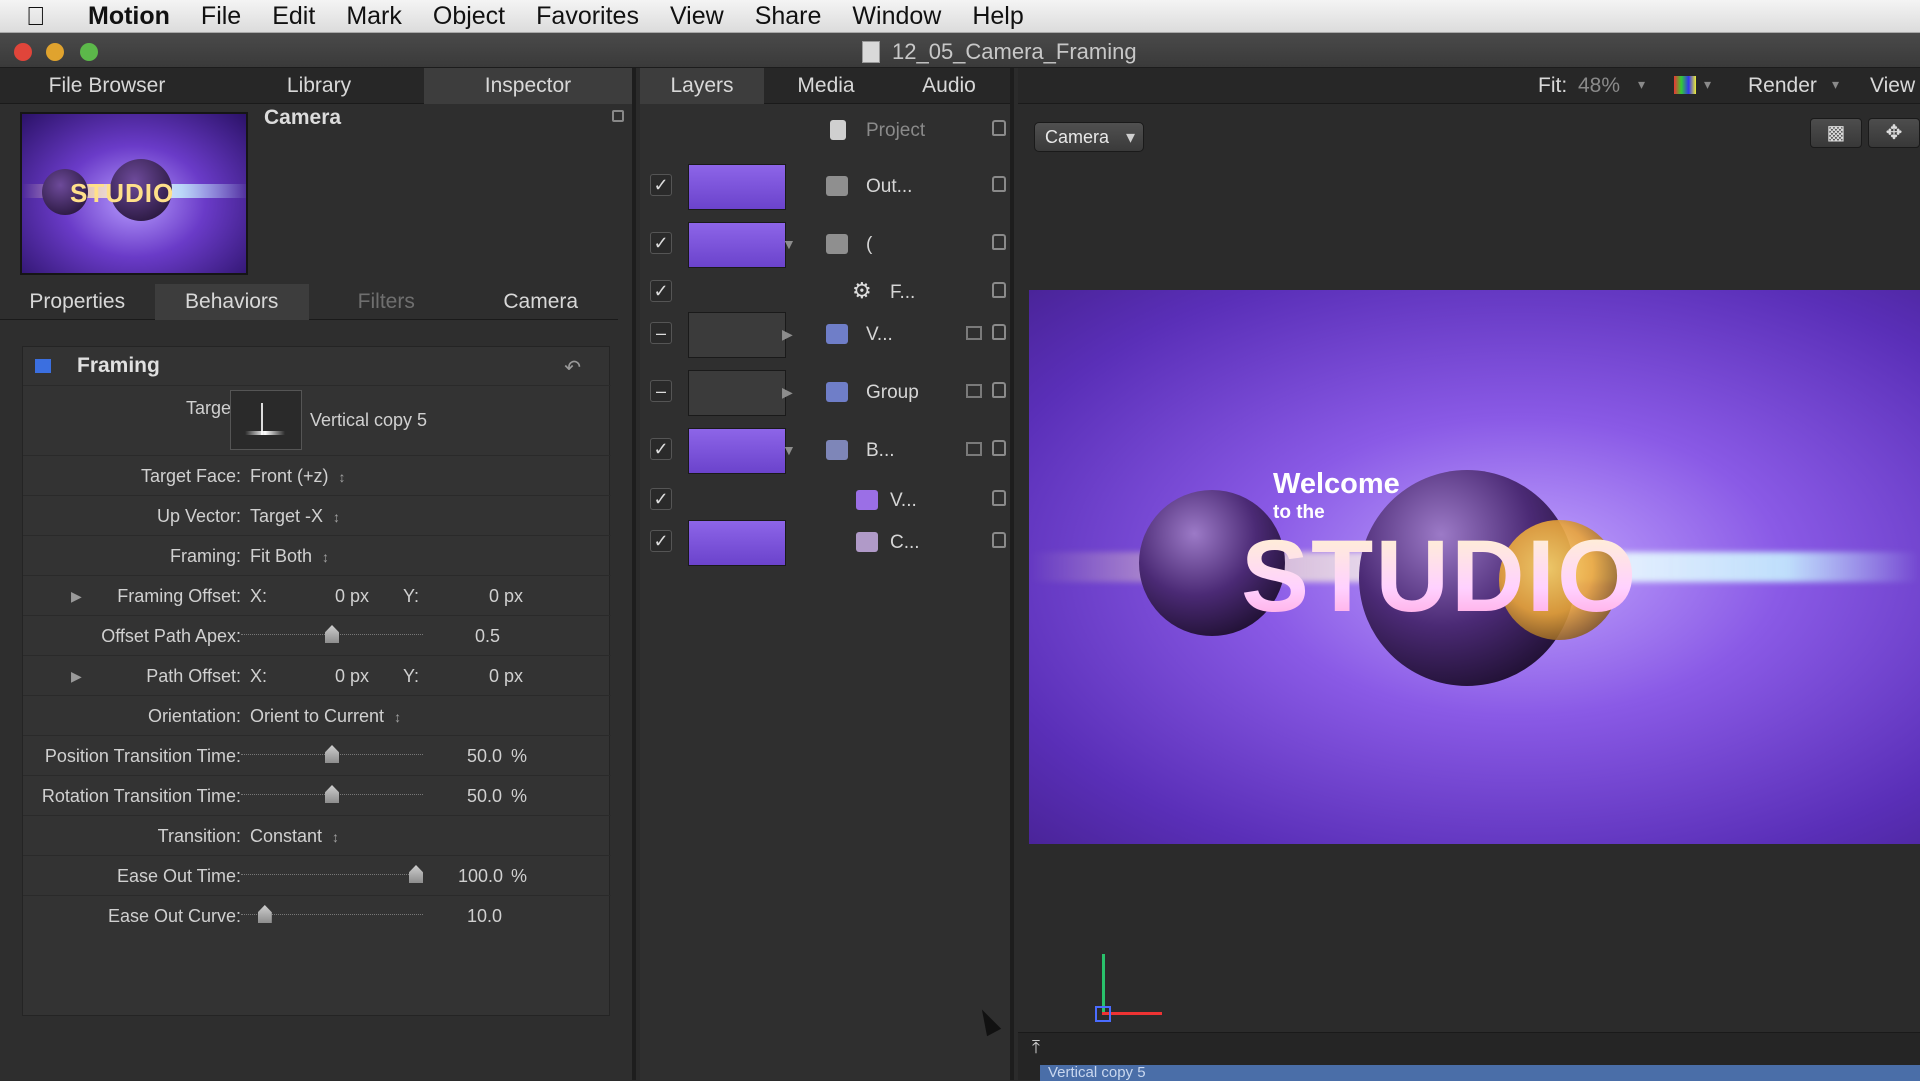 The height and width of the screenshot is (1081, 1920). What do you see at coordinates (1480, 1073) in the screenshot?
I see `timeline-bar: Vertical copy 5` at bounding box center [1480, 1073].